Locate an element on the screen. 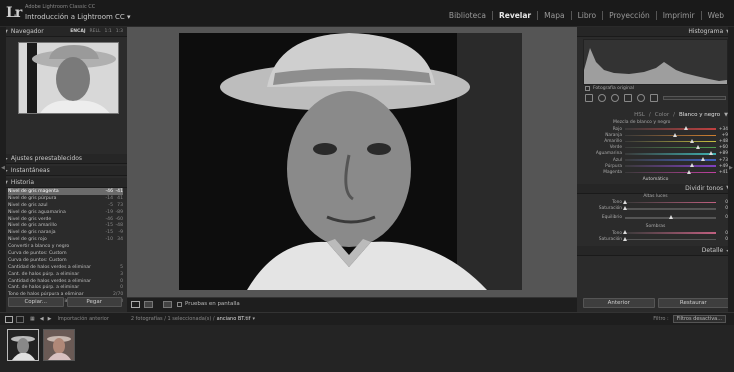  zoom-1-1: 1:1 is located at coordinates (108, 31).